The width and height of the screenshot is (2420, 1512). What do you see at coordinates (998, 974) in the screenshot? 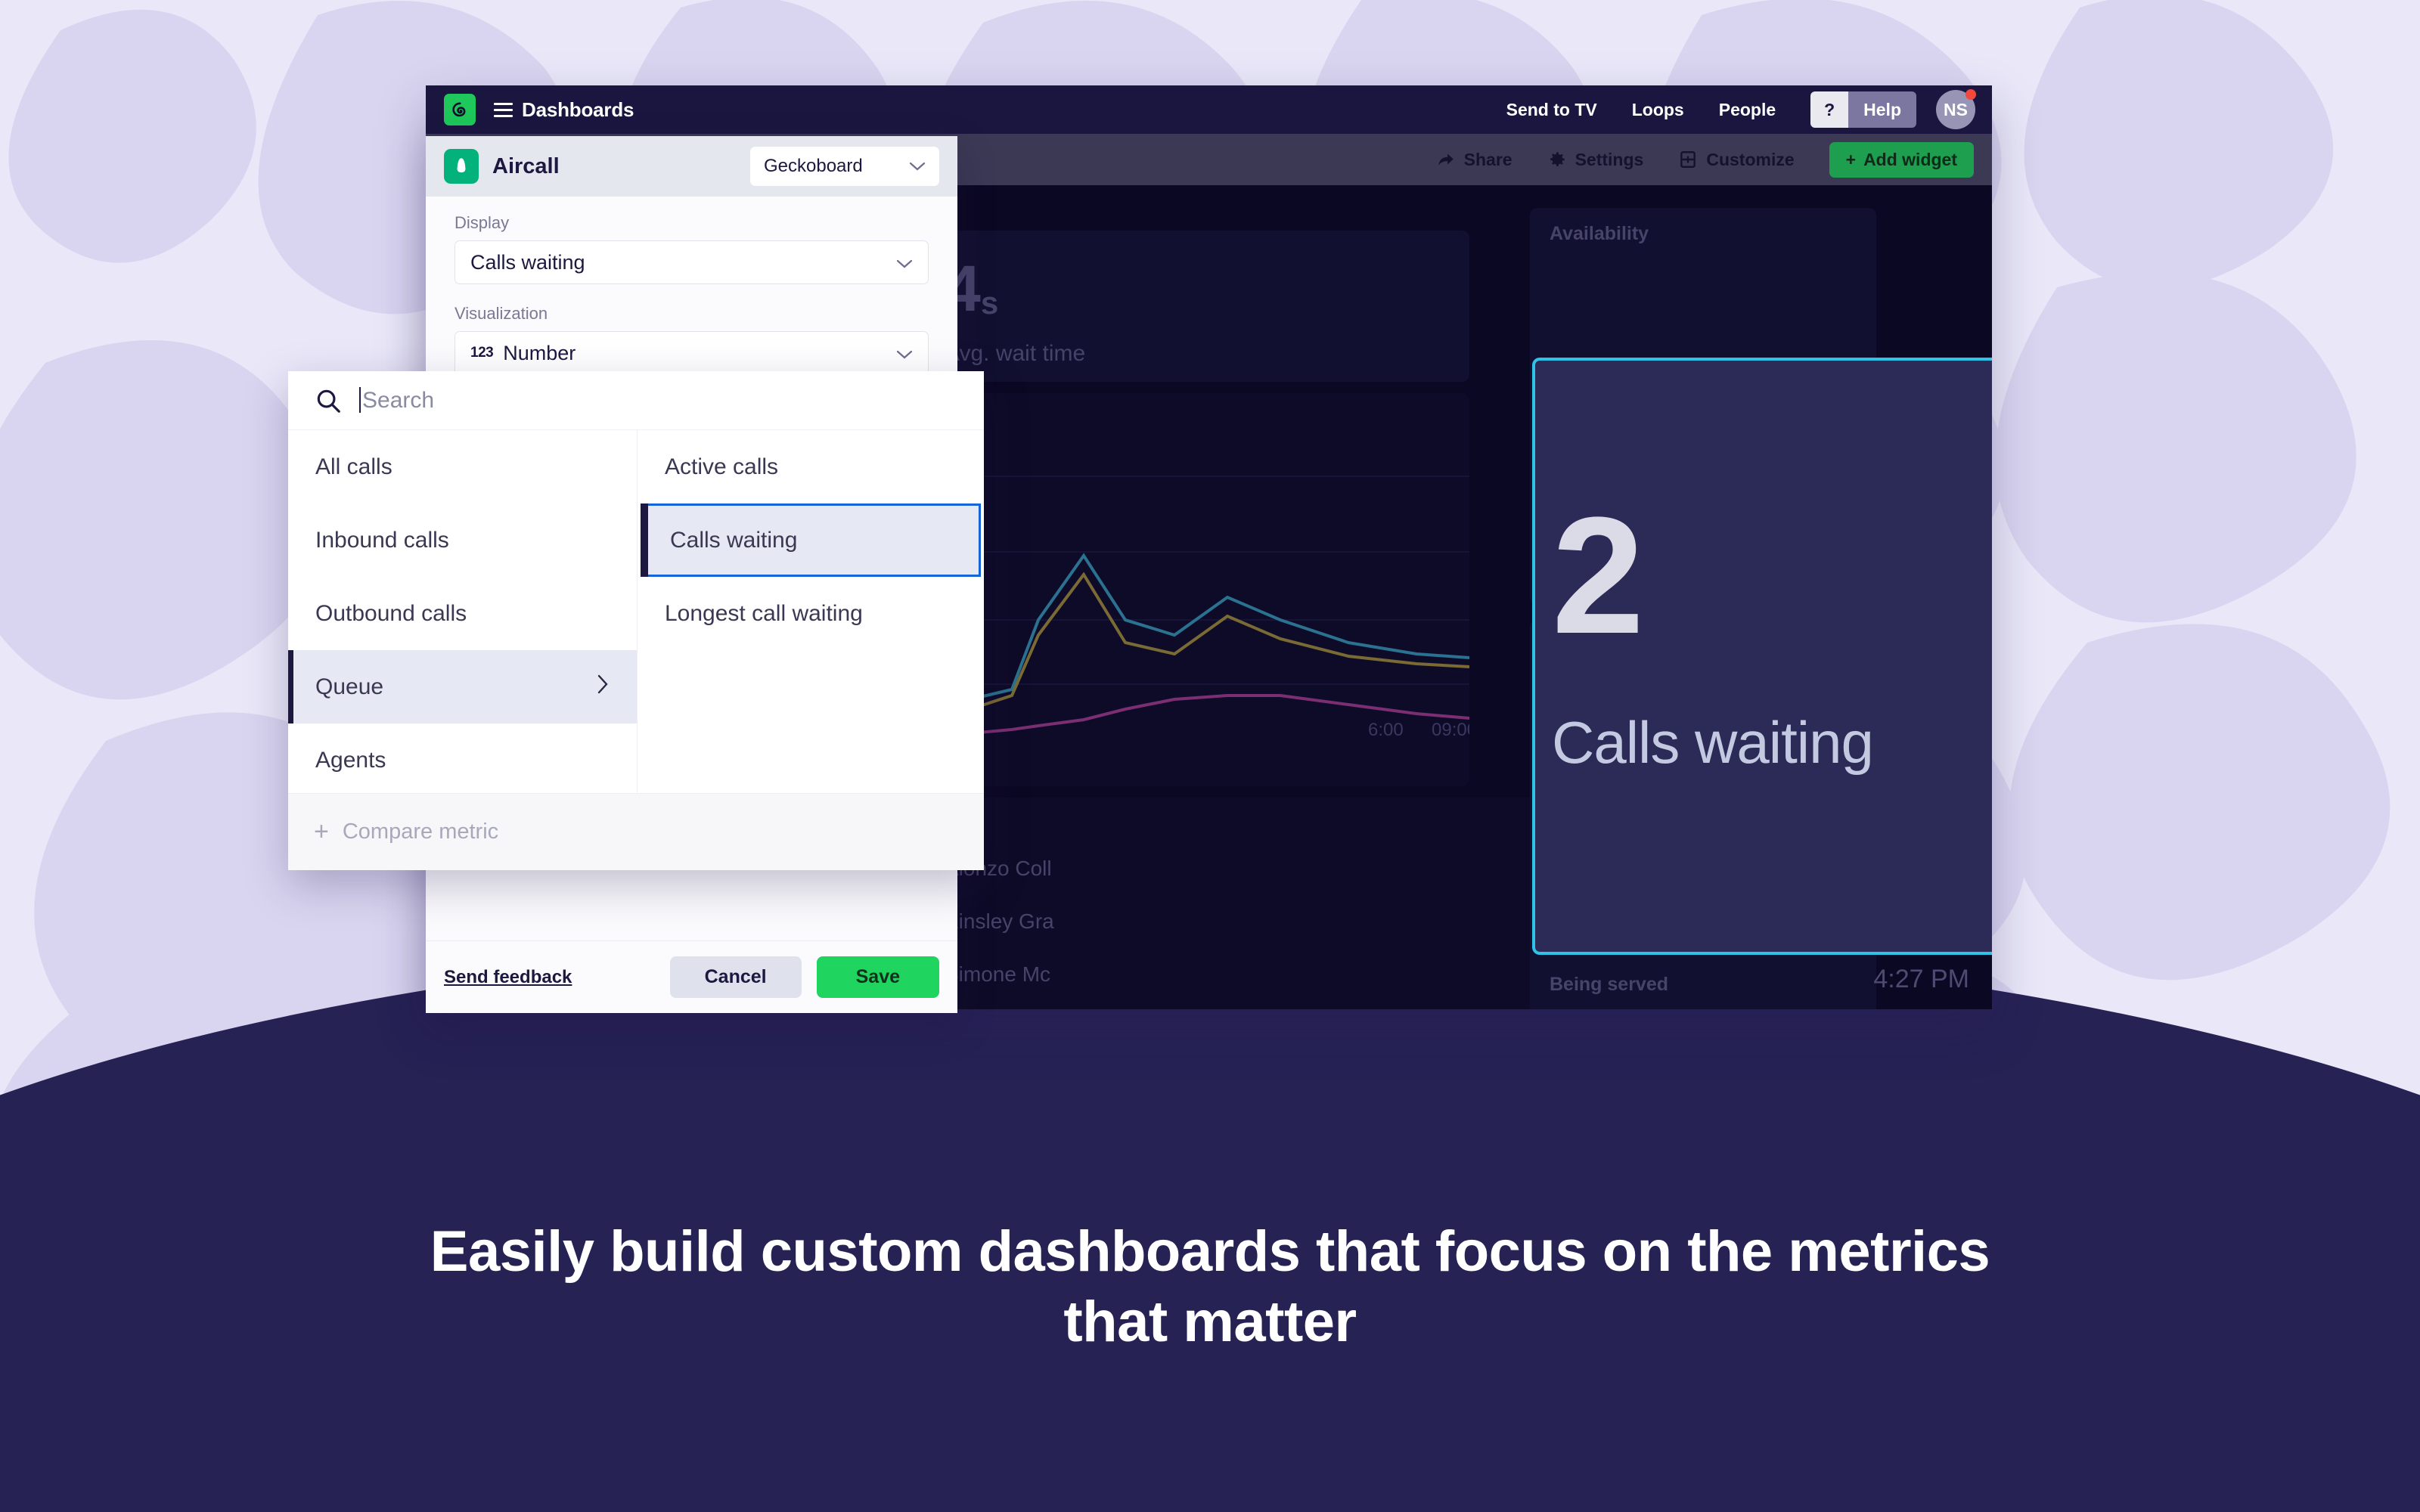
I see `table-row: Simone Mc` at bounding box center [998, 974].